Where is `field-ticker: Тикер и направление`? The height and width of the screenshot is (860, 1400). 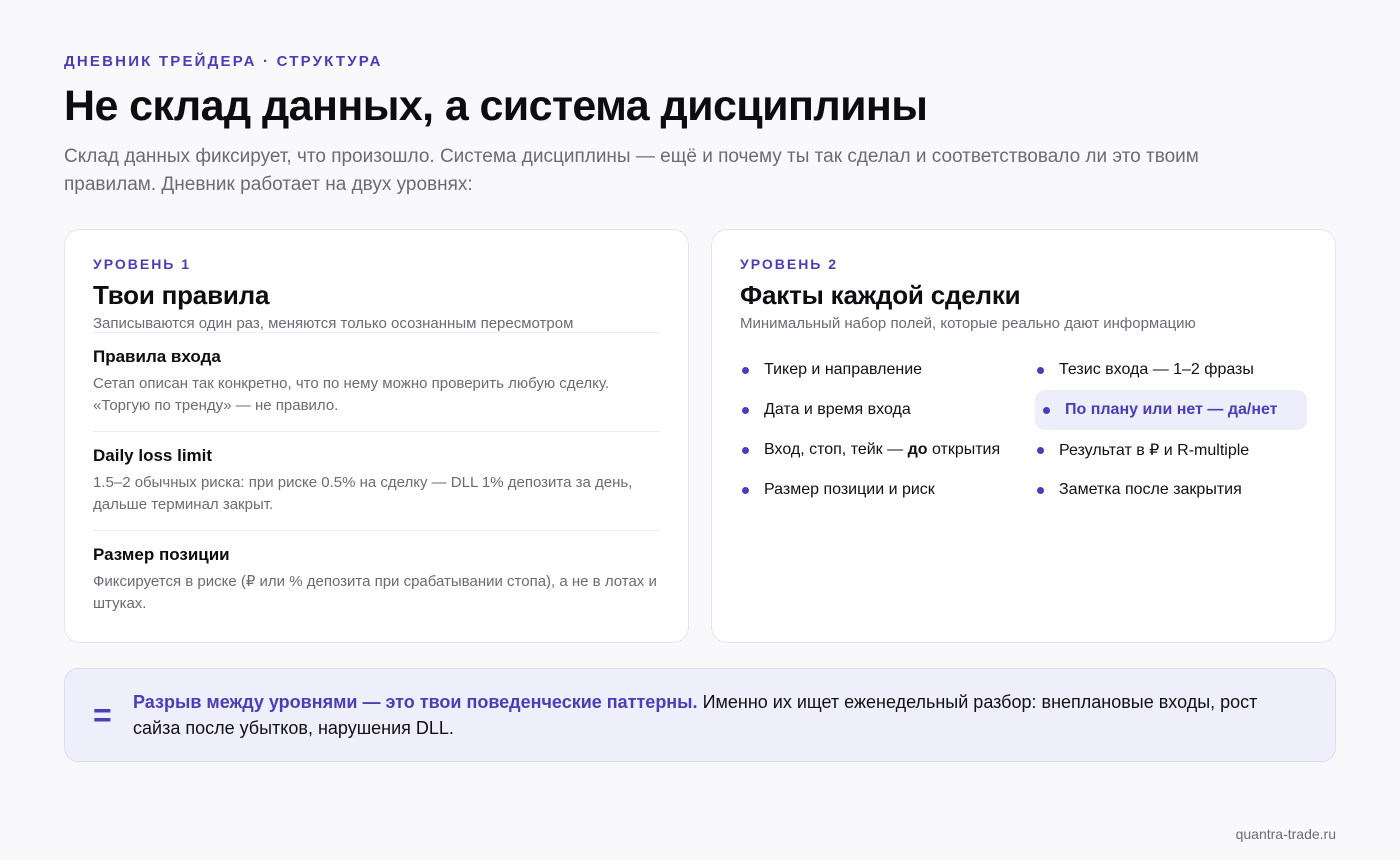
field-ticker: Тикер и направление is located at coordinates (887, 370).